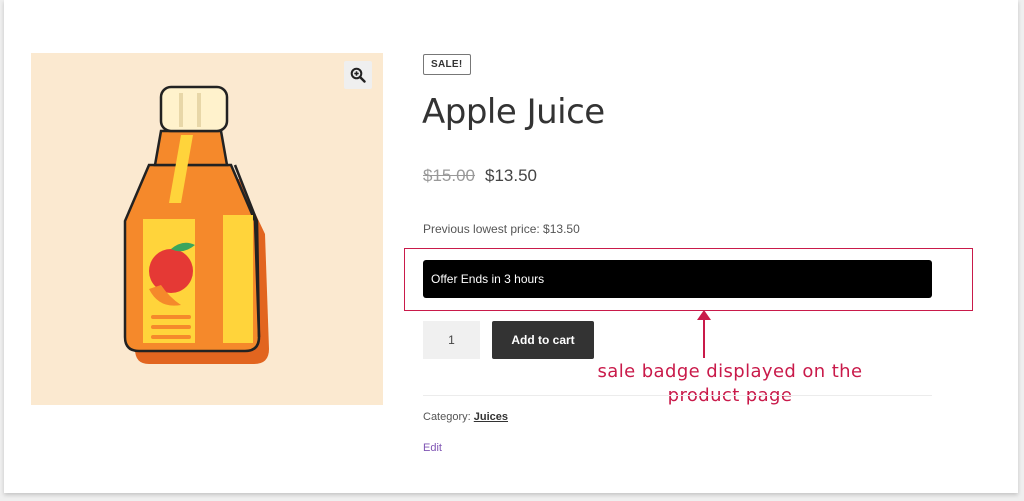 The width and height of the screenshot is (1024, 501). Describe the element at coordinates (432, 448) in the screenshot. I see `edit-link: Edit` at that location.